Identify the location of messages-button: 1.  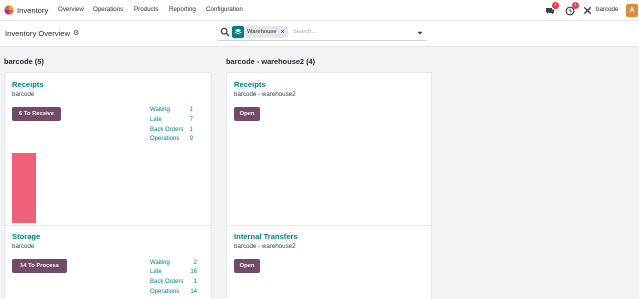
(552, 9).